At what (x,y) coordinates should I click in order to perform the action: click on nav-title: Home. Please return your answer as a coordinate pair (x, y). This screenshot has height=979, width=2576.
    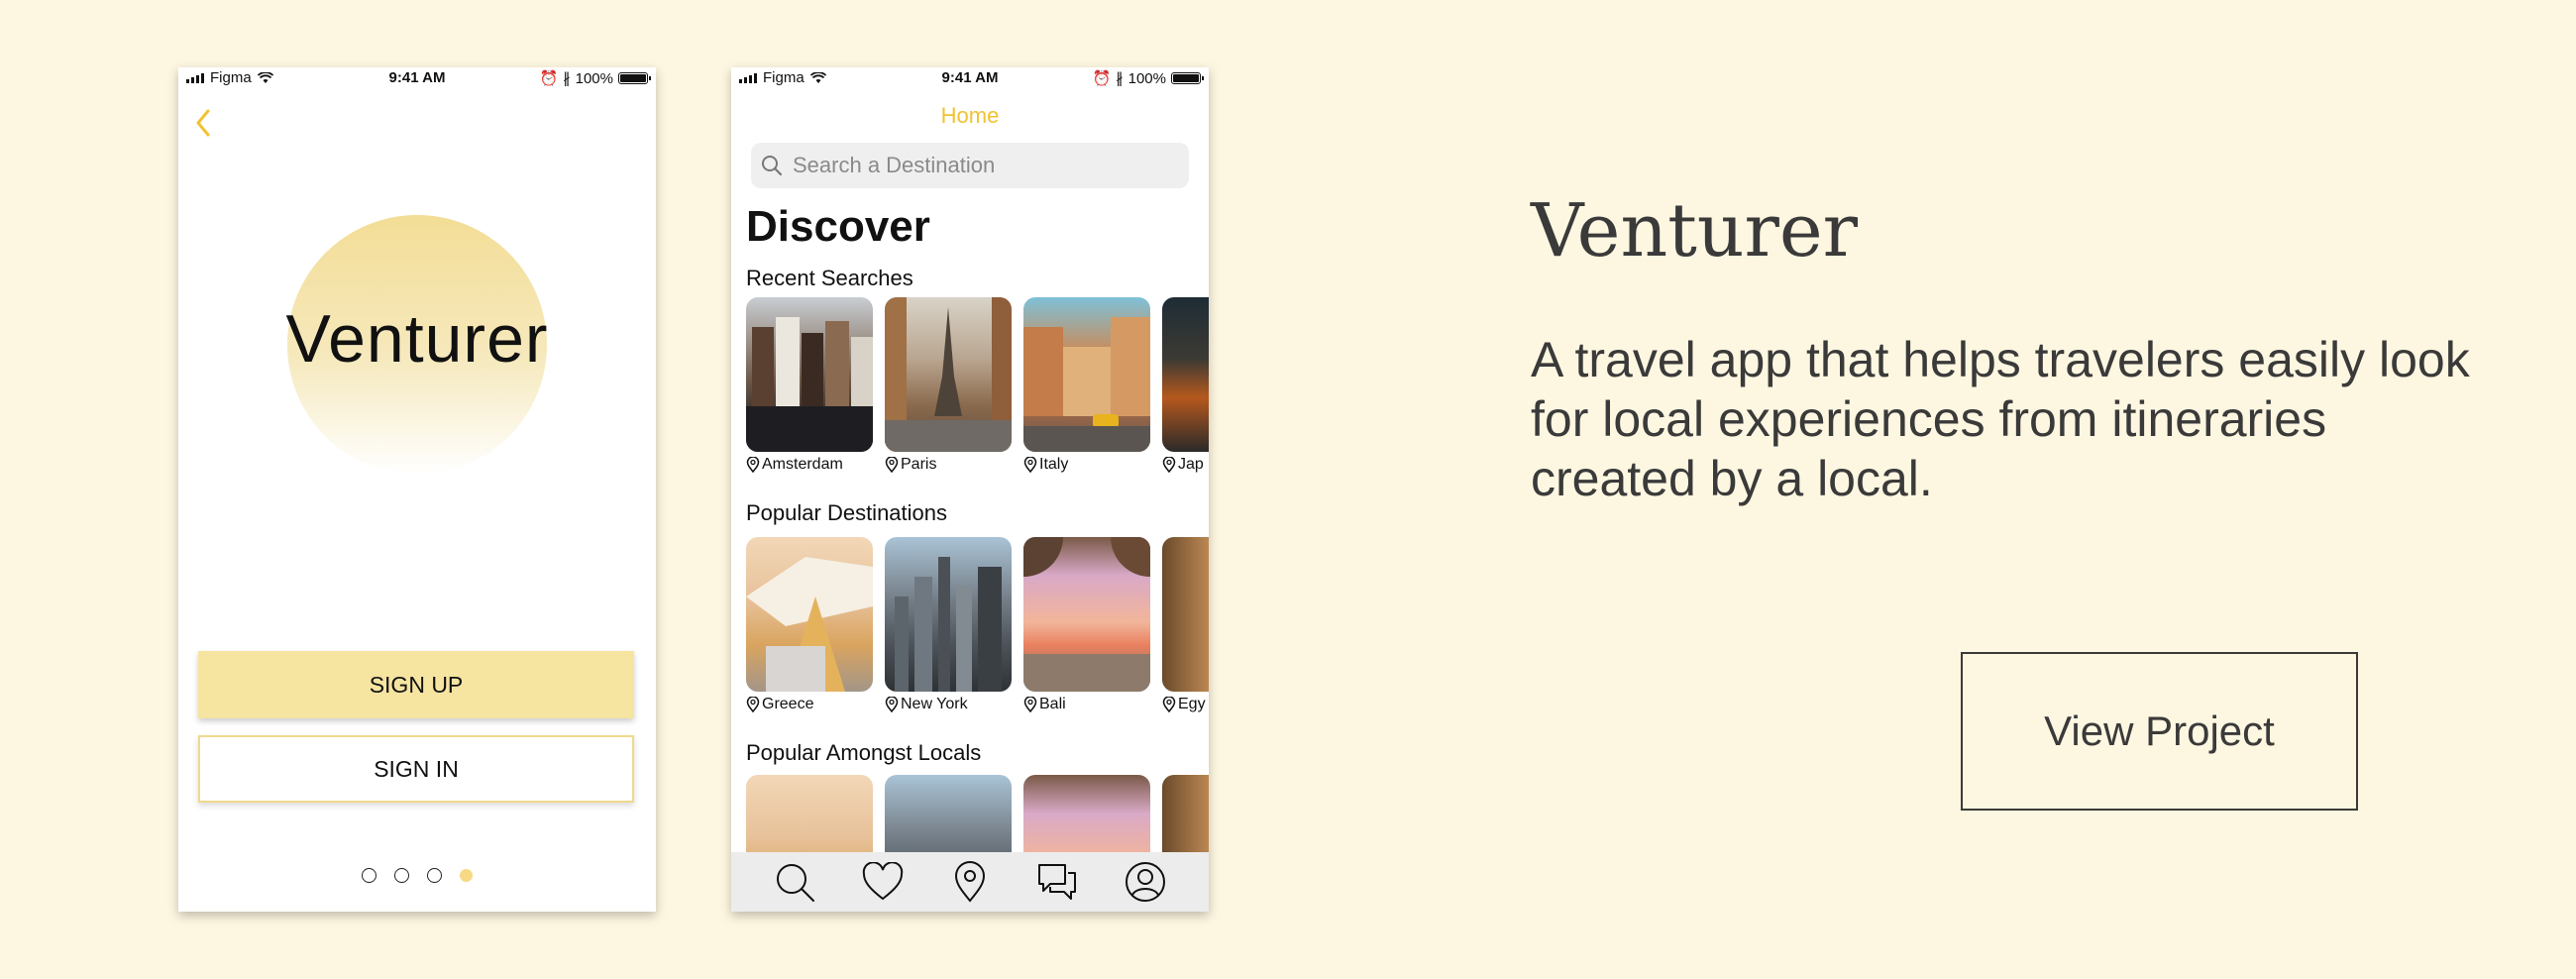
    Looking at the image, I should click on (970, 115).